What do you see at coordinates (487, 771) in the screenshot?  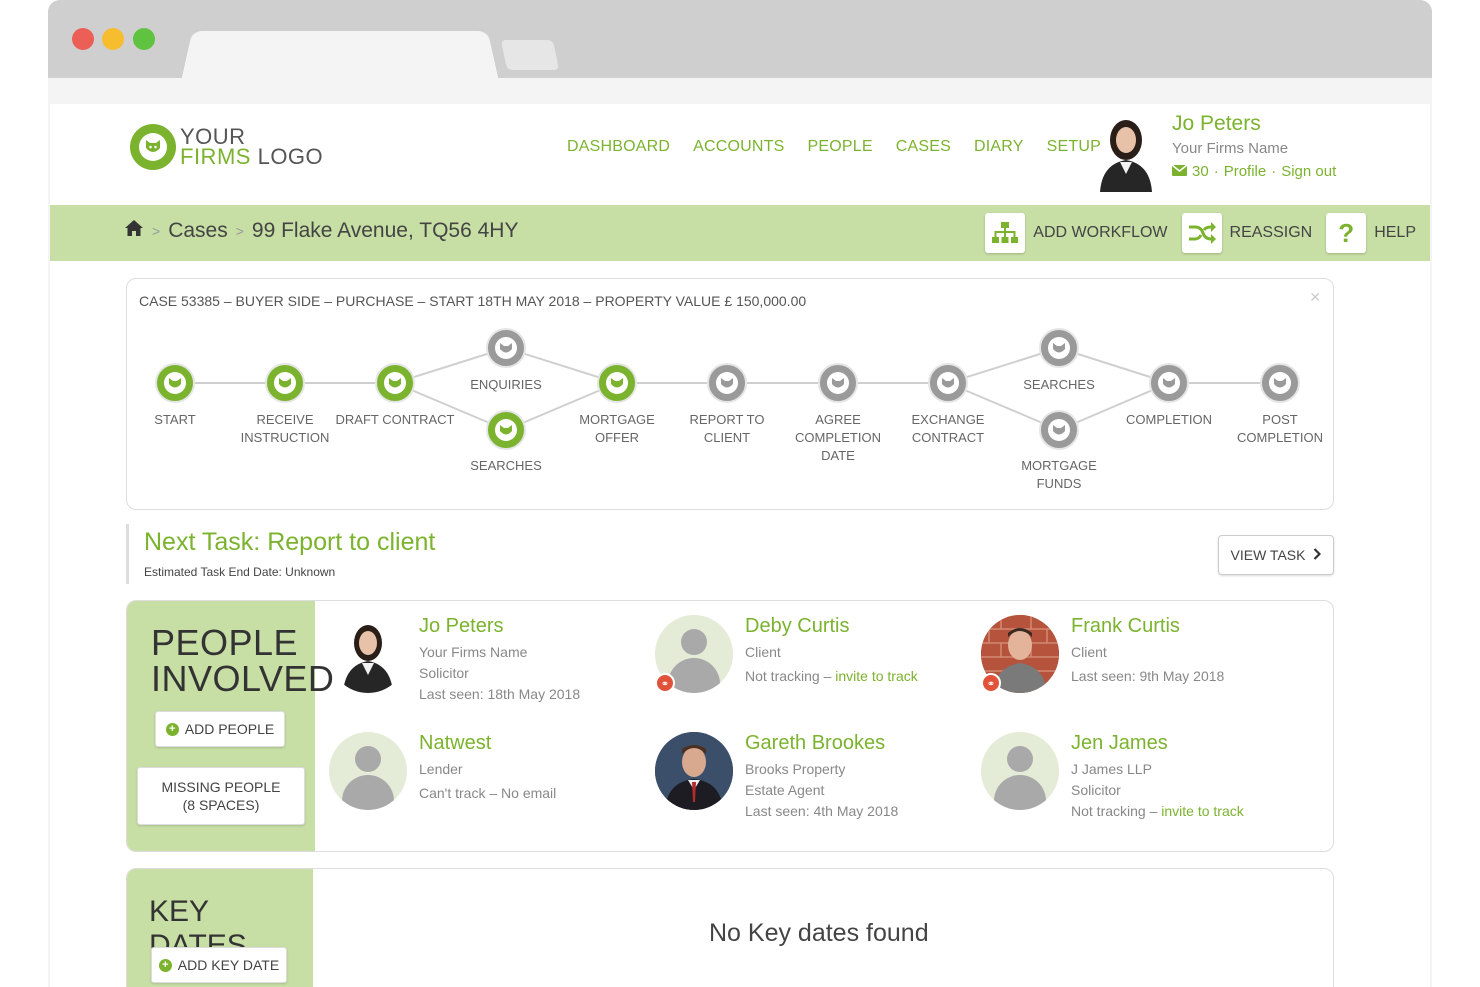 I see `person-info: Natwest Lender Can't track – No email` at bounding box center [487, 771].